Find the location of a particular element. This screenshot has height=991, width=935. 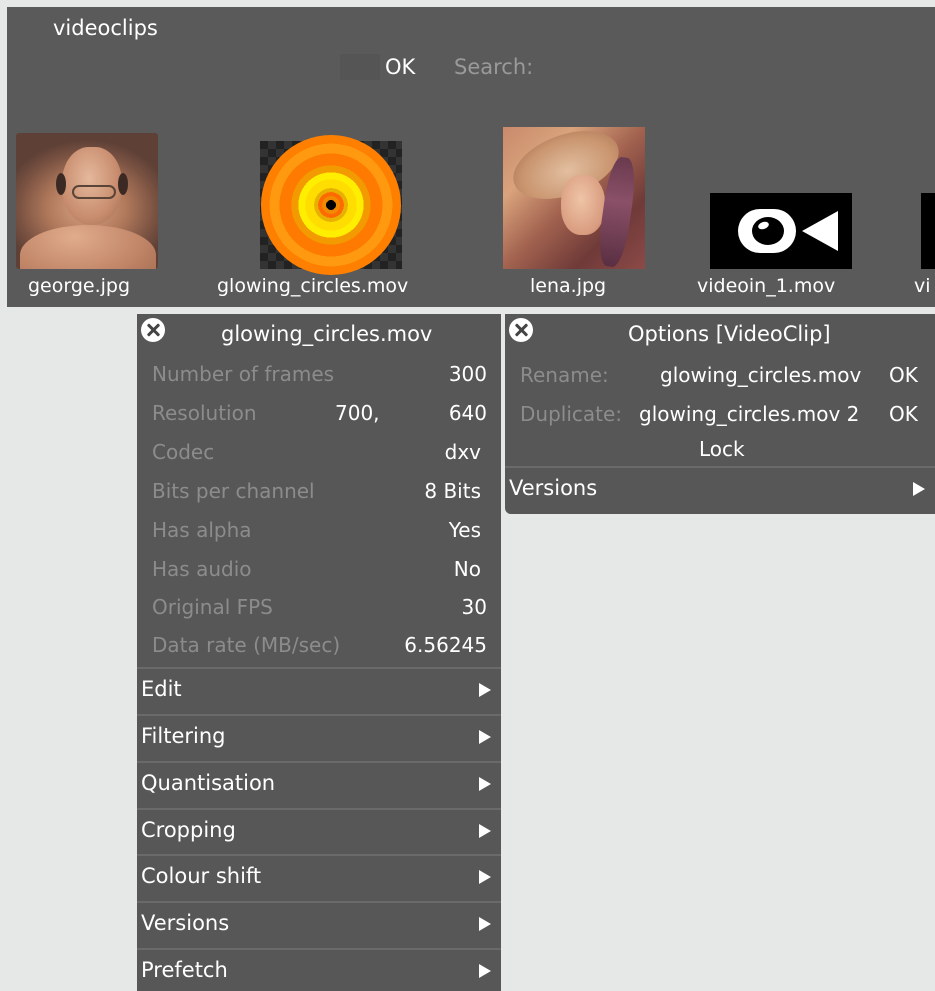

browser-title: videoclips is located at coordinates (105, 28).